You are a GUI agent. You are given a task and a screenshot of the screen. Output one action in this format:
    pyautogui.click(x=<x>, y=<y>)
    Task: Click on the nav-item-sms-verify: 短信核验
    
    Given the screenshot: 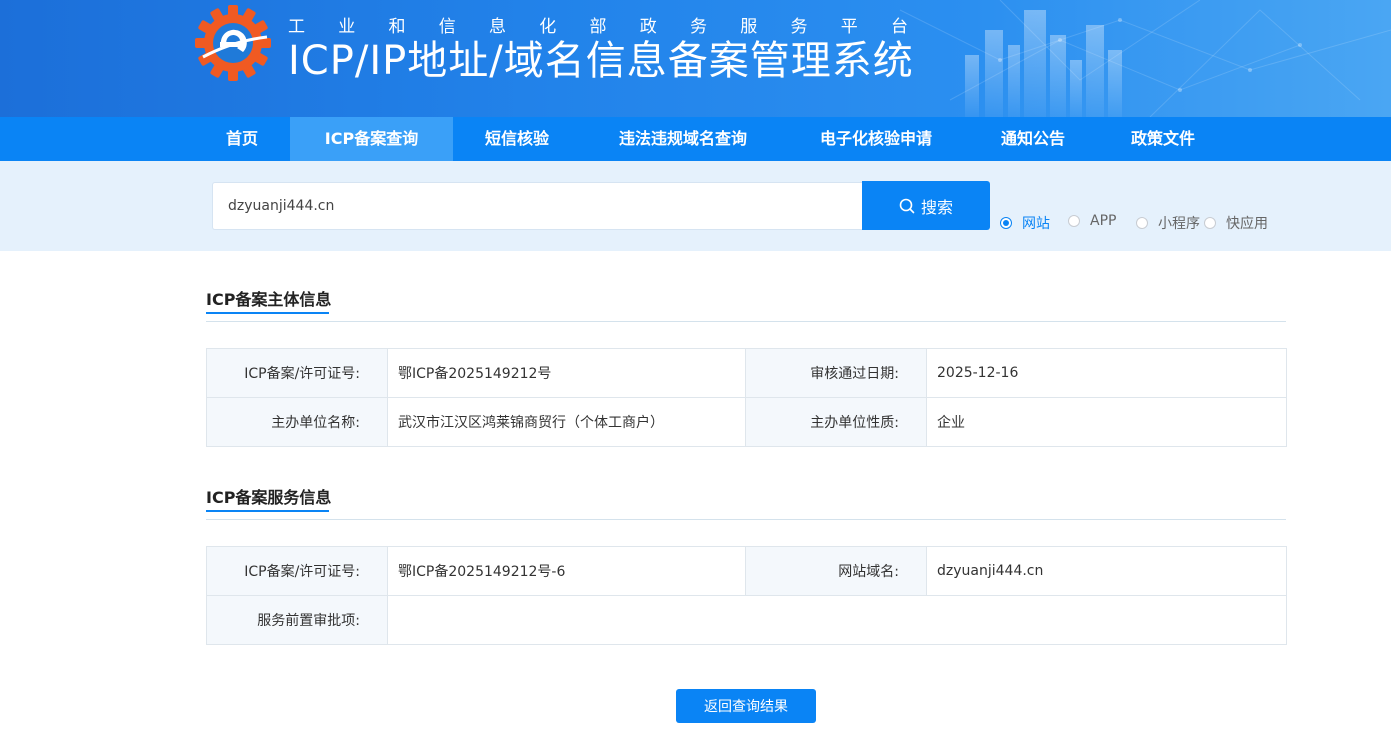 What is the action you would take?
    pyautogui.click(x=517, y=139)
    